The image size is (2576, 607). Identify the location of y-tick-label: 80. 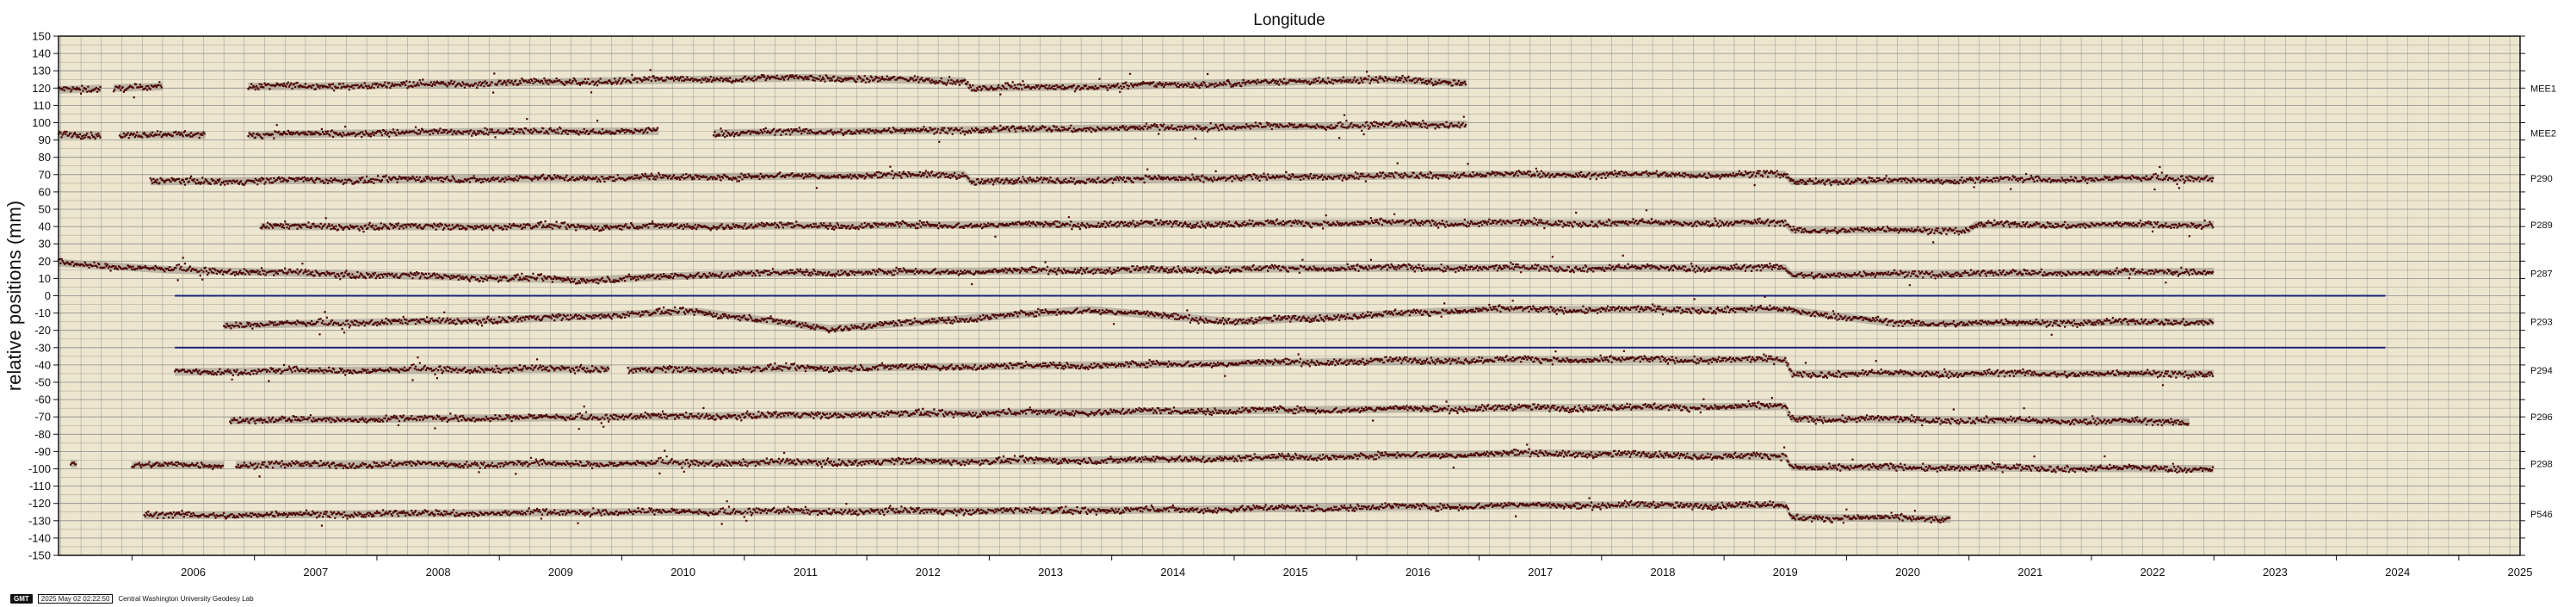
(45, 157).